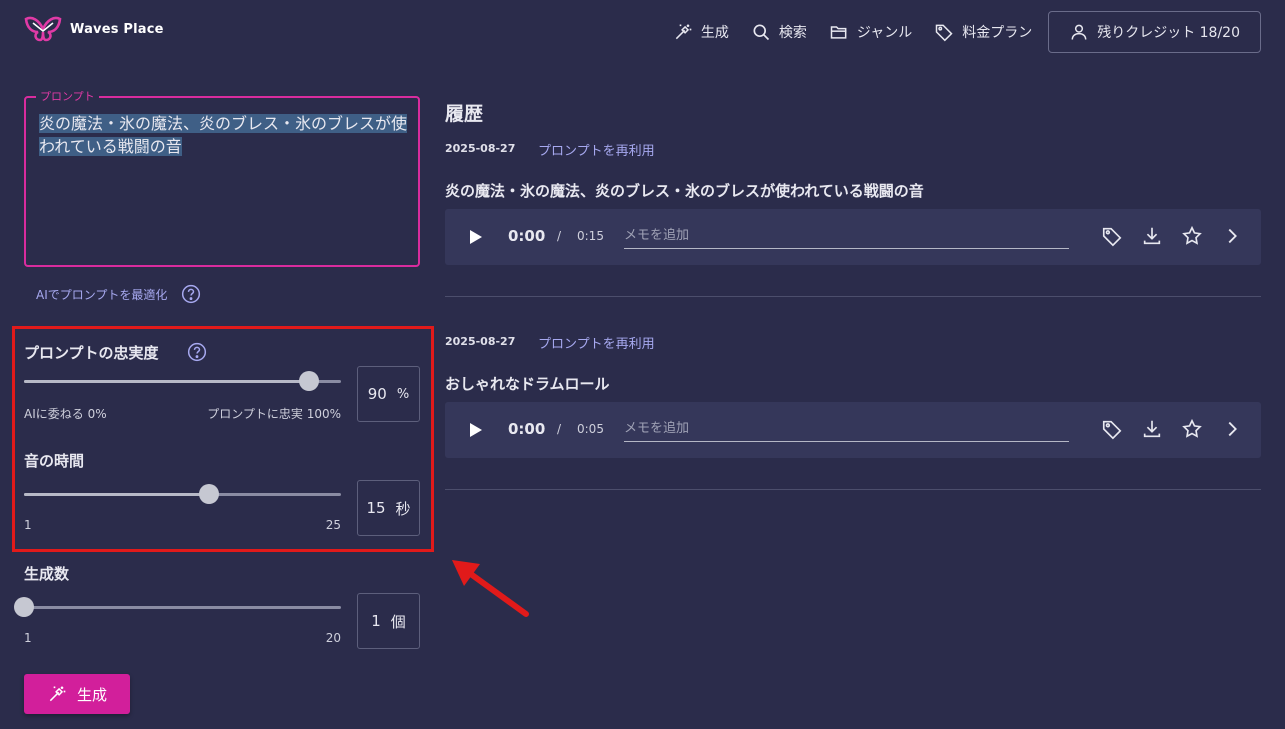 This screenshot has height=729, width=1285. Describe the element at coordinates (91, 694) in the screenshot. I see `generate-button-label: 生成` at that location.